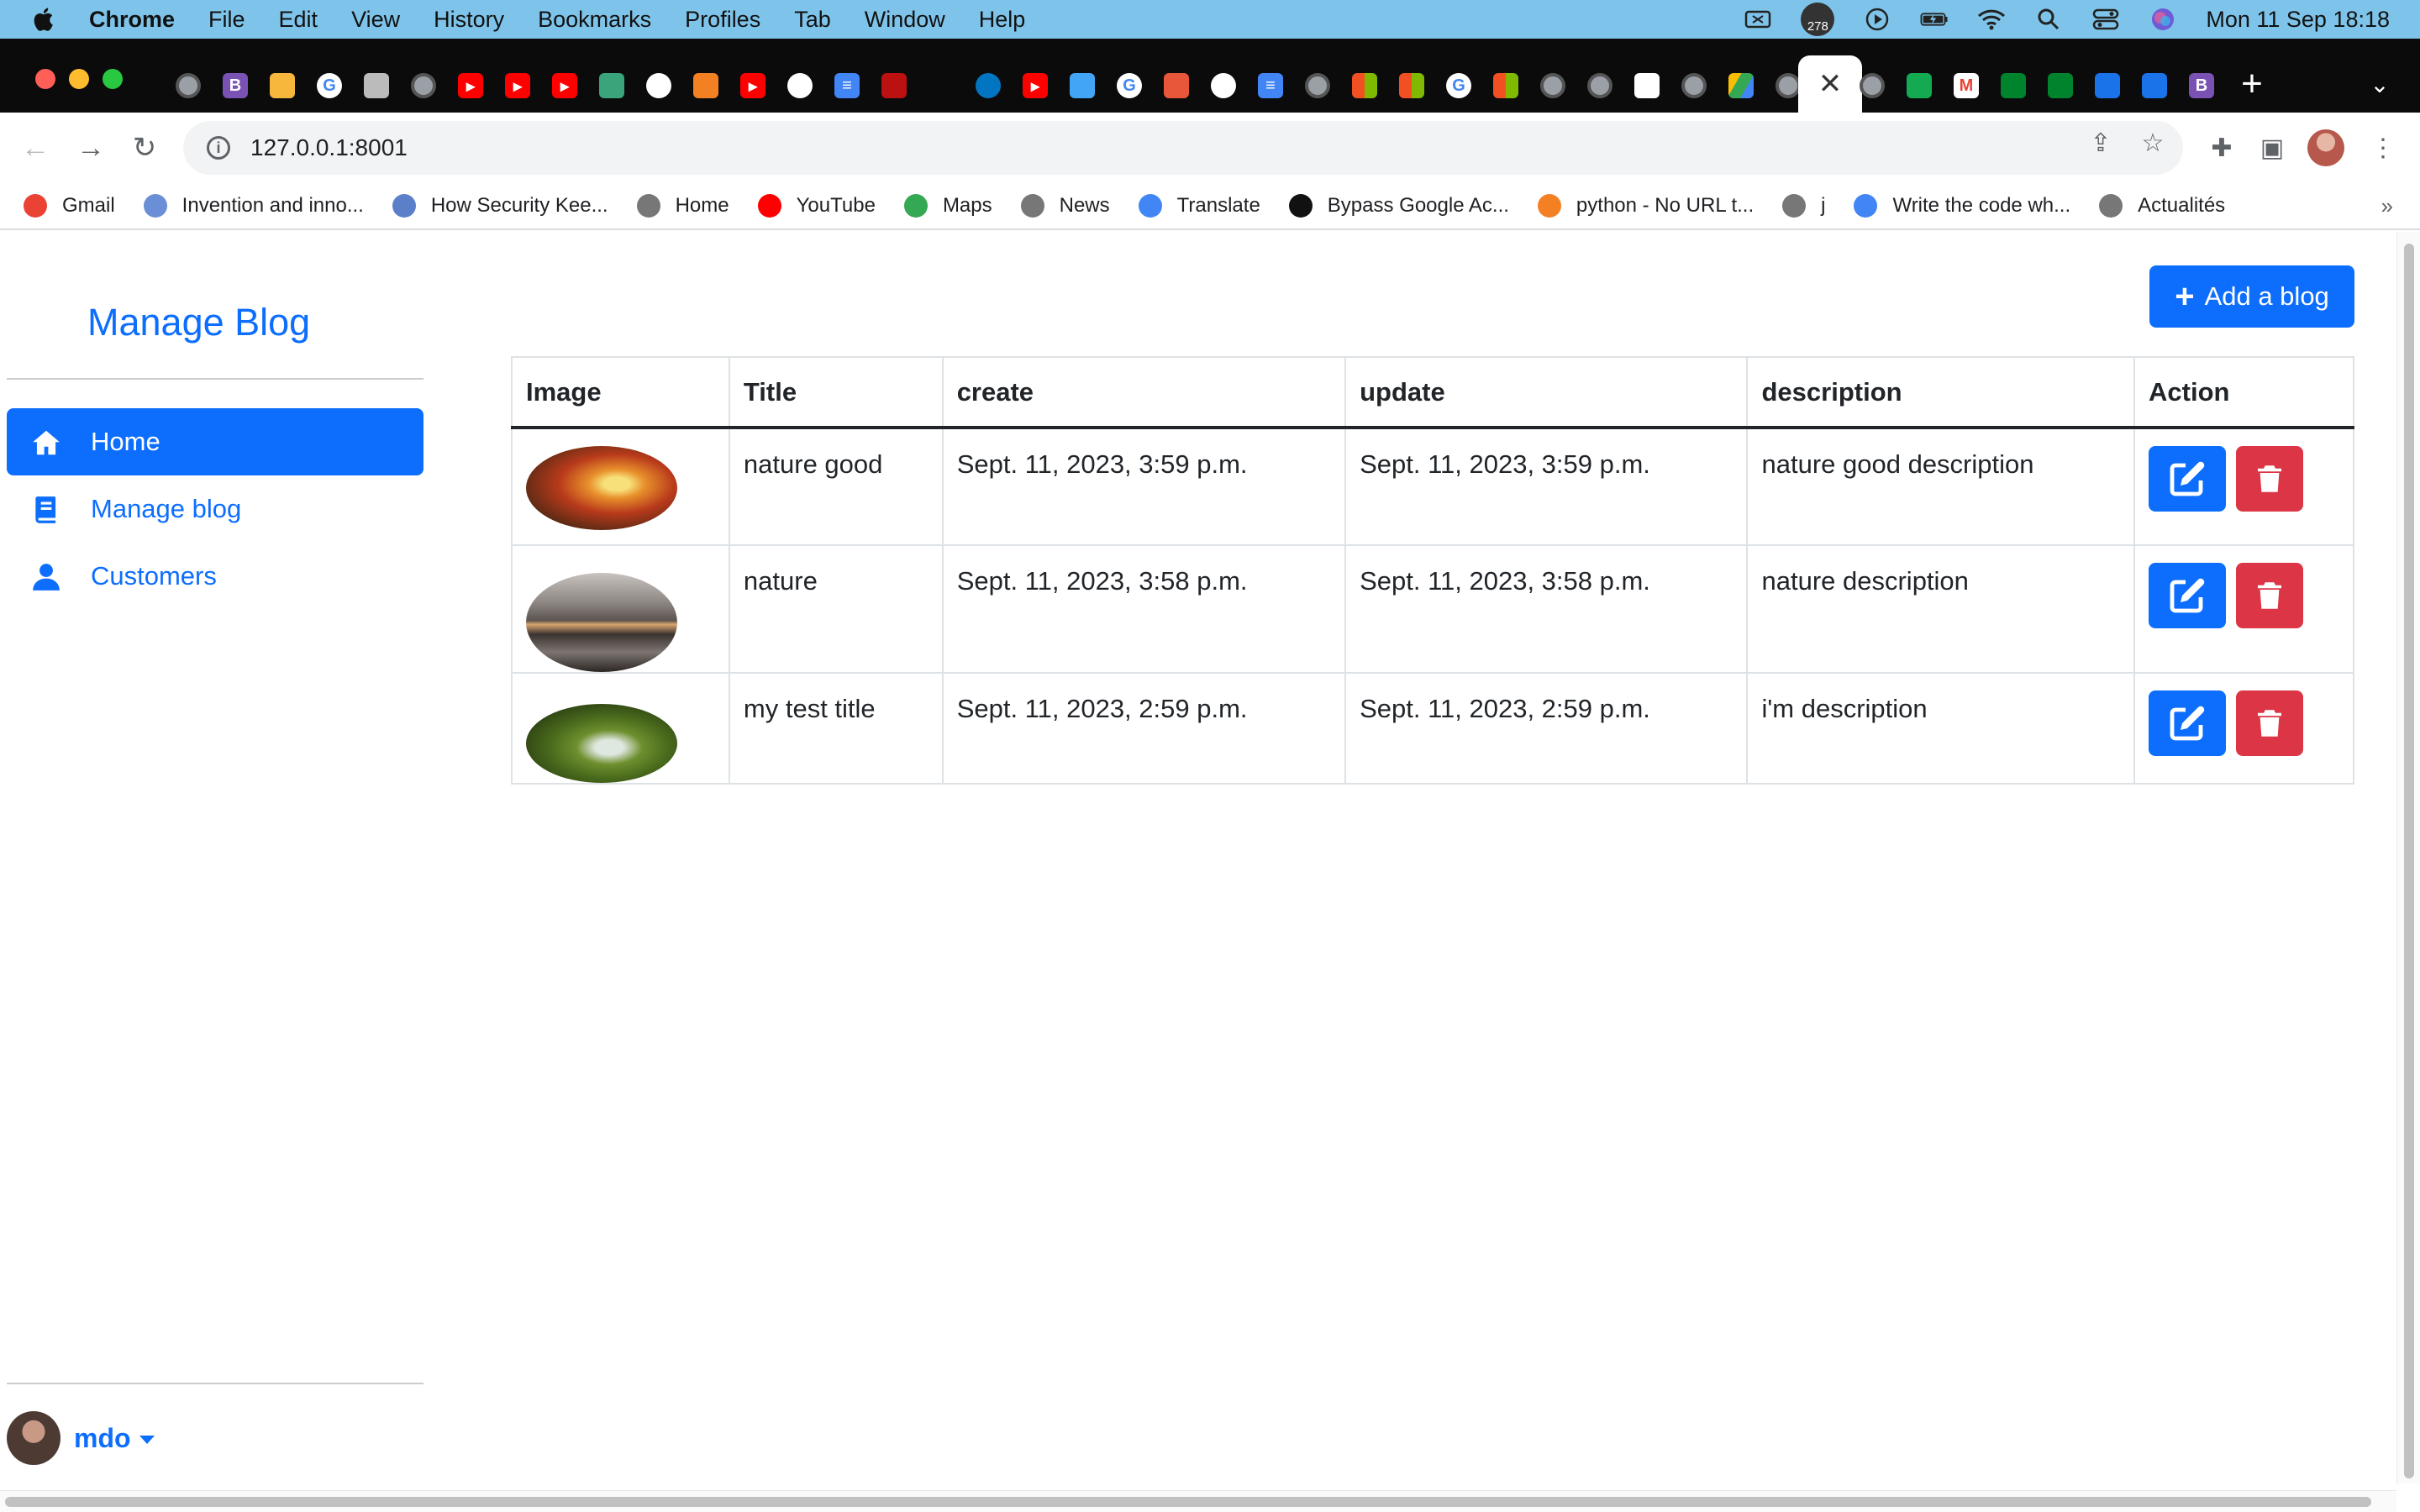  Describe the element at coordinates (1741, 86) in the screenshot. I see `tab-drive` at that location.